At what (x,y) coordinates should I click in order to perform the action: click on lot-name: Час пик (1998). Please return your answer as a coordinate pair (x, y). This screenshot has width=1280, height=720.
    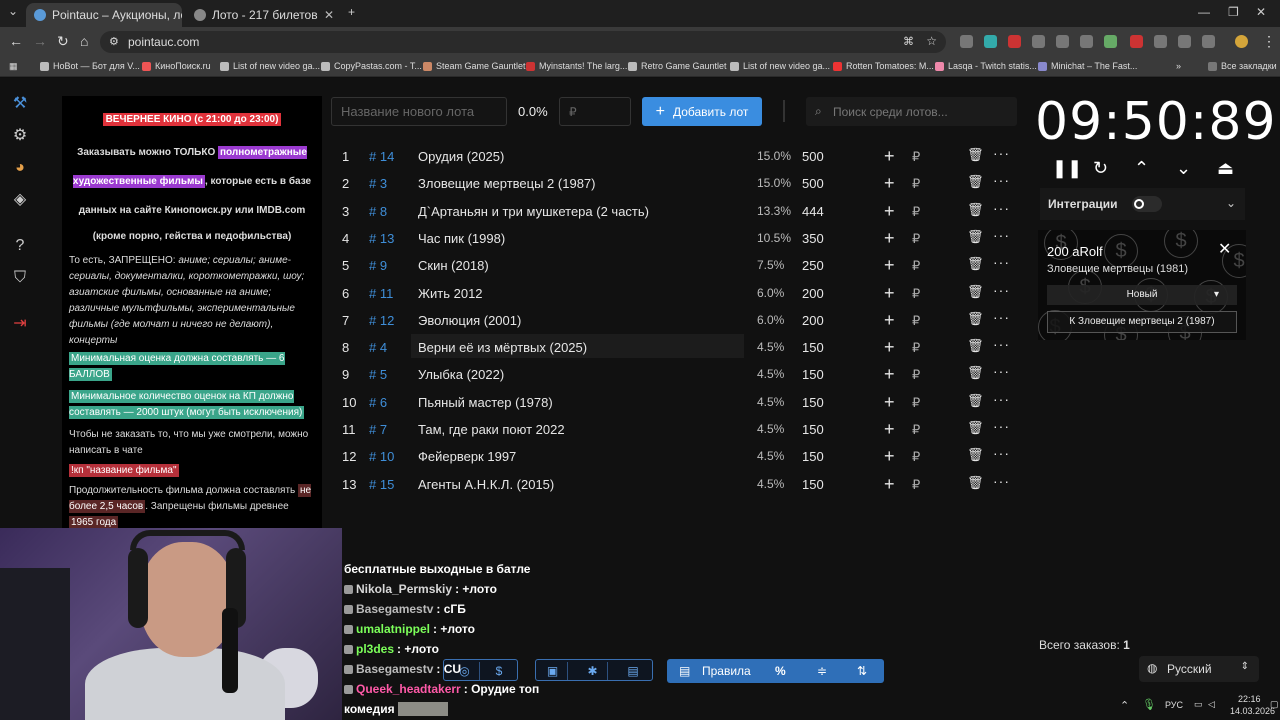
    Looking at the image, I should click on (461, 238).